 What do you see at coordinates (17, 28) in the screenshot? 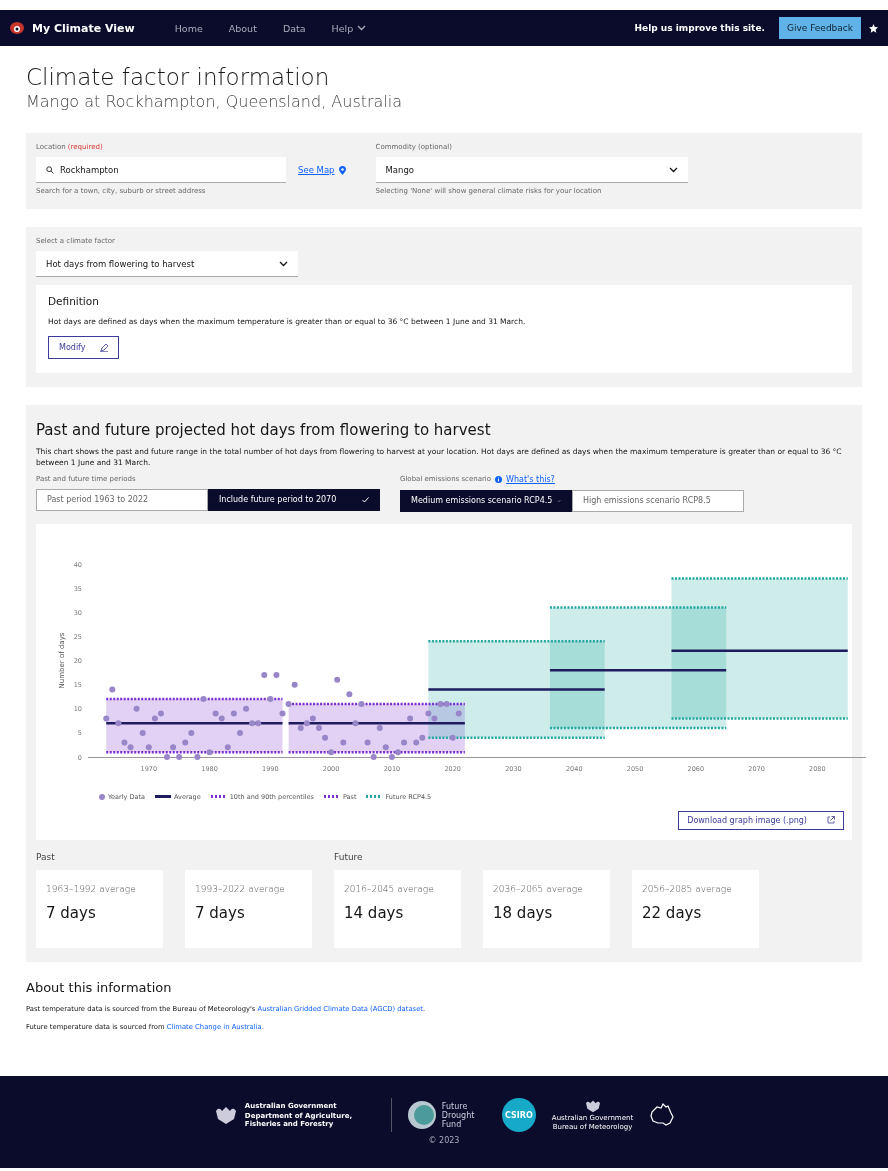
I see `eye-logo-icon` at bounding box center [17, 28].